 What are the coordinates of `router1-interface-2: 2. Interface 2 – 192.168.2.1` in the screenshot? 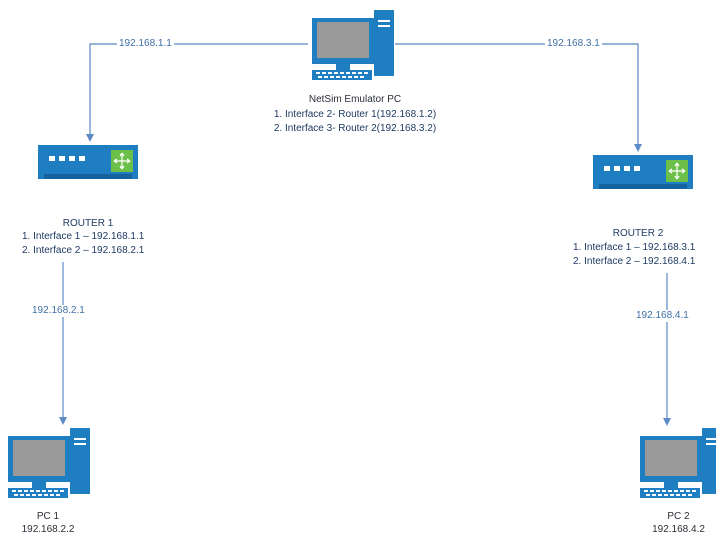 It's located at (83, 250).